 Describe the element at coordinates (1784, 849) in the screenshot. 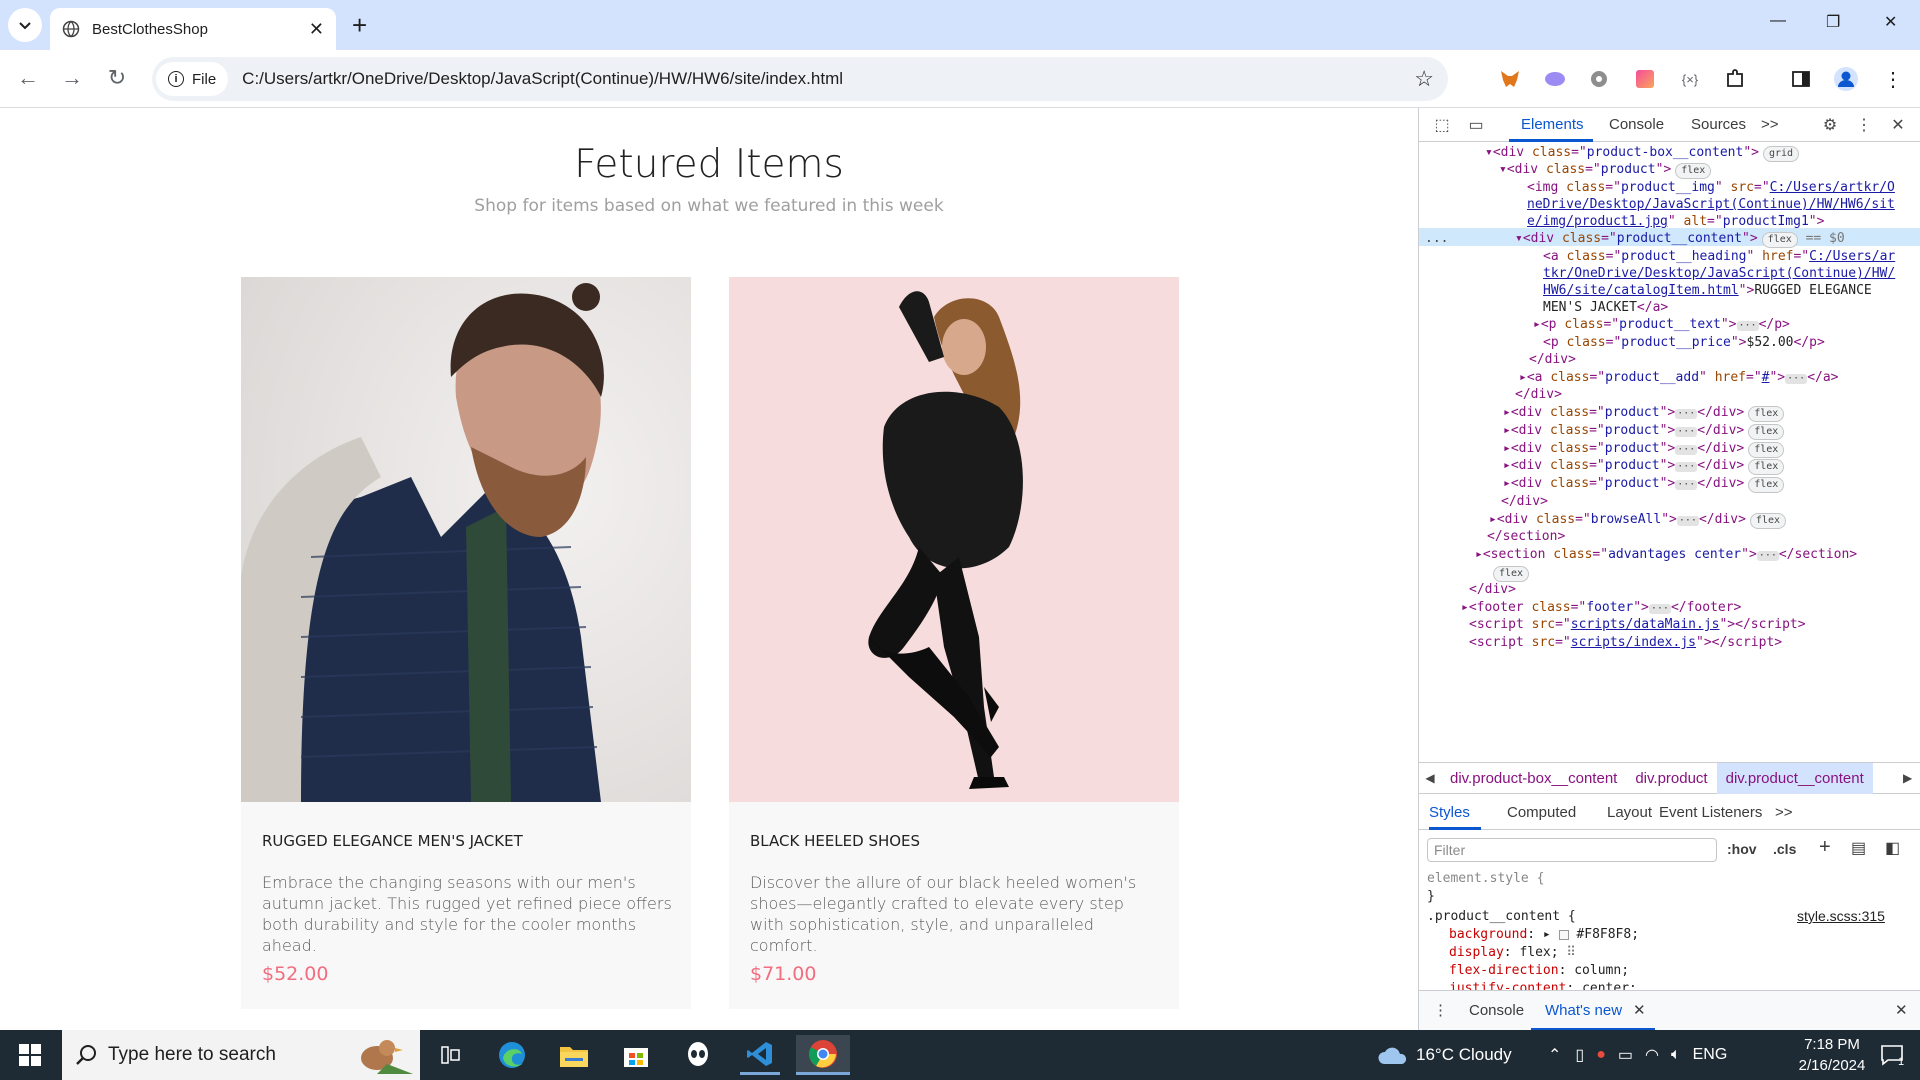

I see `cls-toggle: .cls` at that location.